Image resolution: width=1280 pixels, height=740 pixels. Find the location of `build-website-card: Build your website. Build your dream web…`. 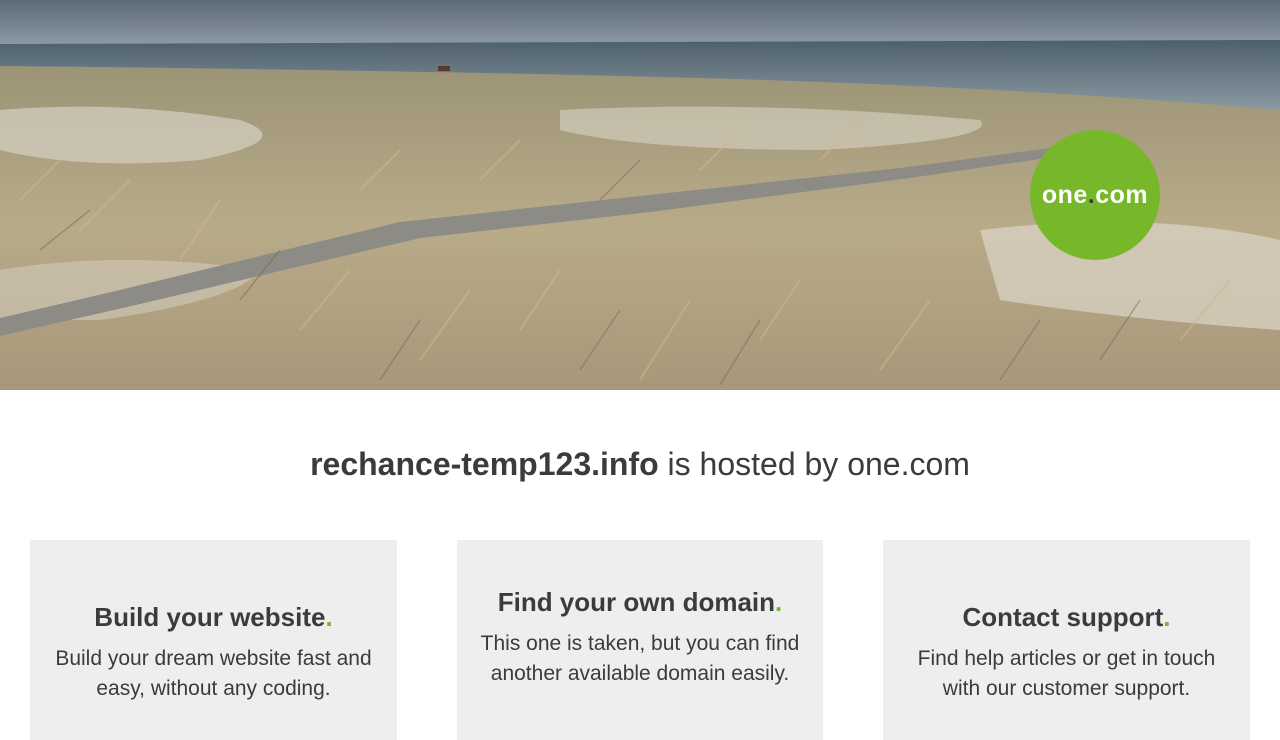

build-website-card: Build your website. Build your dream web… is located at coordinates (213, 640).